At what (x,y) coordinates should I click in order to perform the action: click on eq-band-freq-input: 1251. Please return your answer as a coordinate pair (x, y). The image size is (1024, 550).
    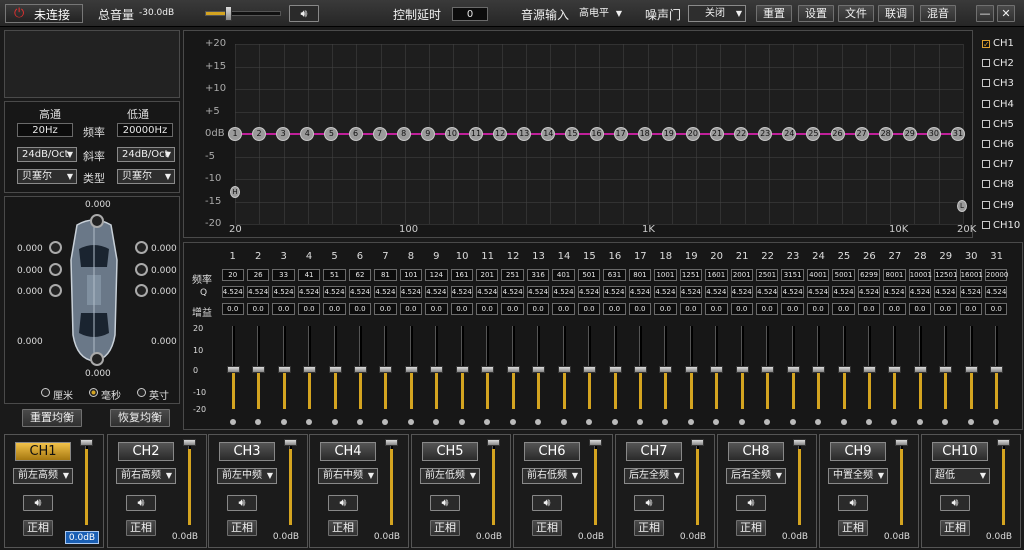
    Looking at the image, I should click on (691, 275).